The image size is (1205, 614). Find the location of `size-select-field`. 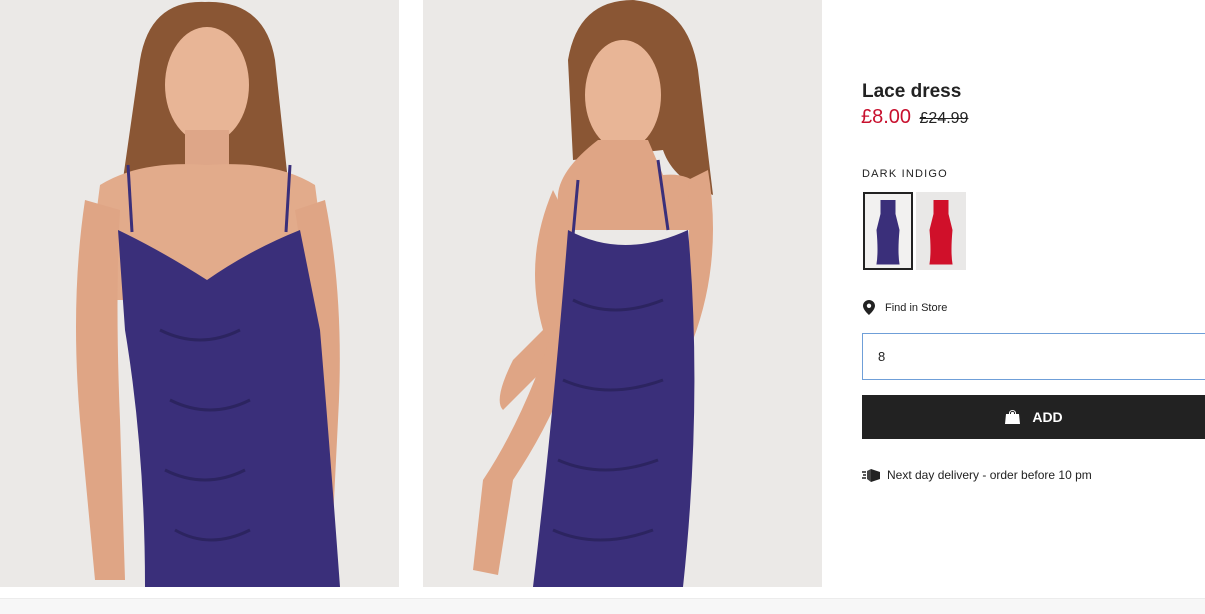

size-select-field is located at coordinates (1033, 356).